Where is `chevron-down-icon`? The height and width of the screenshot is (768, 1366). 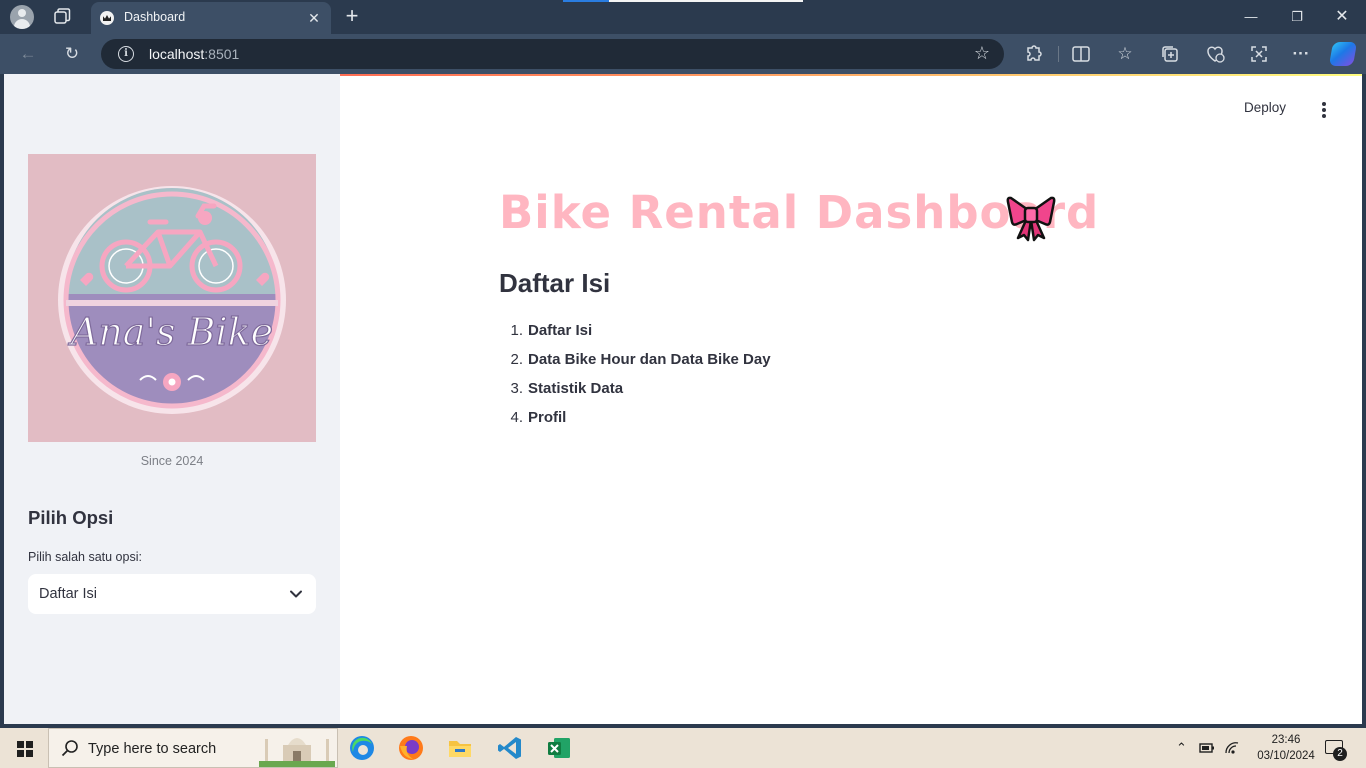 chevron-down-icon is located at coordinates (296, 594).